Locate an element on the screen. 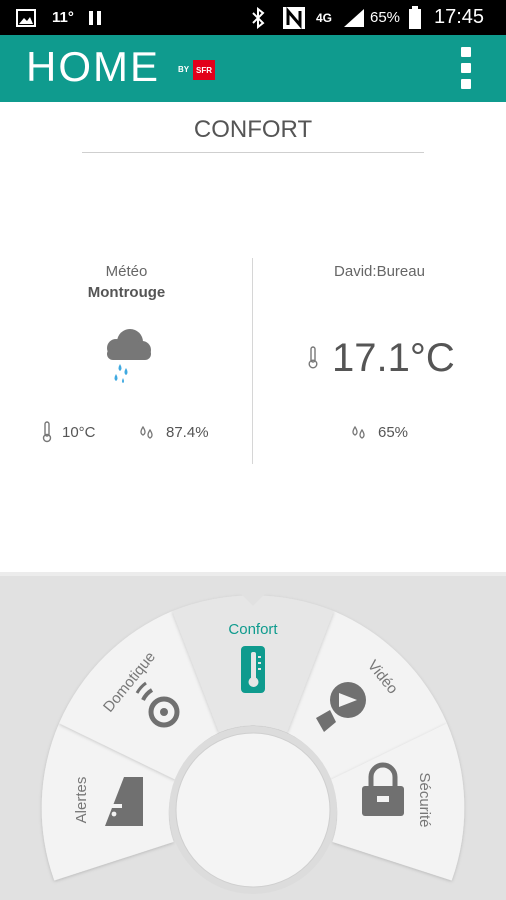  status-bar: 11° 4G 65% 17:45 is located at coordinates (253, 17).